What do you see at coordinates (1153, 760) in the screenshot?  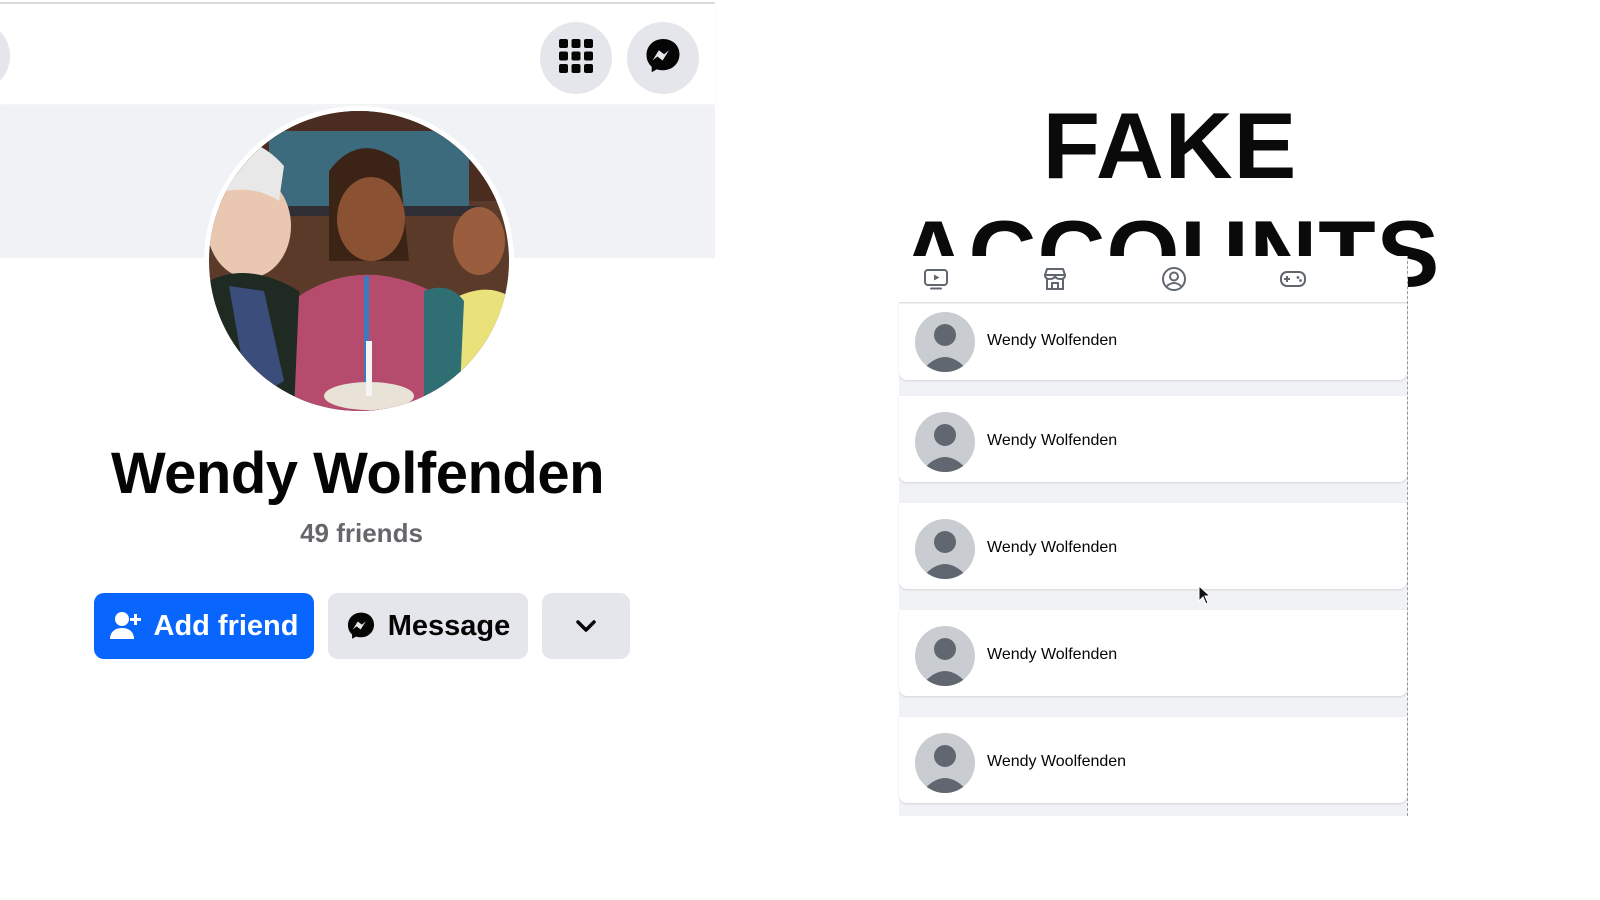 I see `search-result-item: Wendy Woolfenden` at bounding box center [1153, 760].